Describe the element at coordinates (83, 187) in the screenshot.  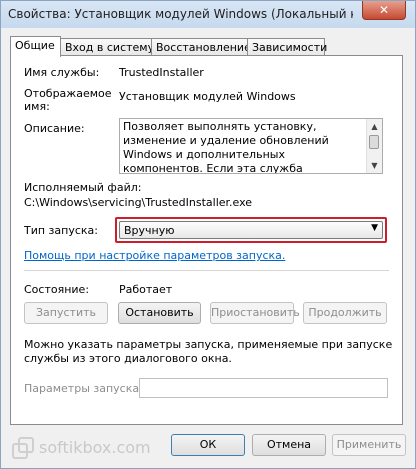
I see `executable-label: Исполняемый файл:` at that location.